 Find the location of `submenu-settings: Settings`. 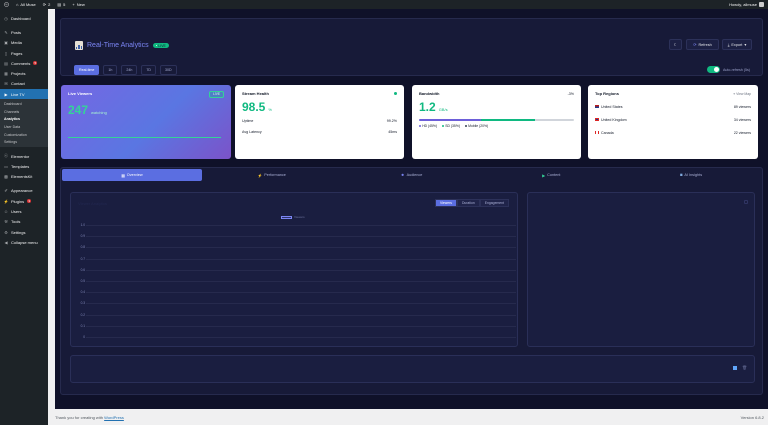

submenu-settings: Settings is located at coordinates (24, 142).